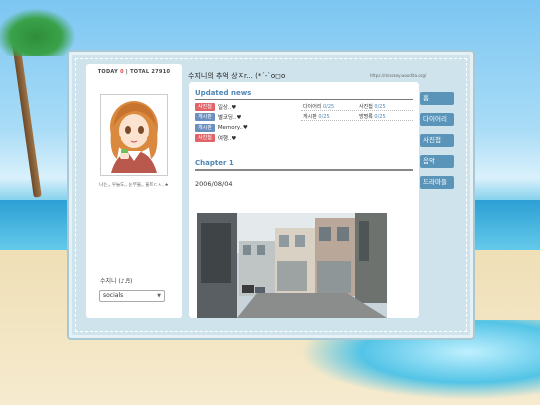 The image size is (540, 405). Describe the element at coordinates (232, 127) in the screenshot. I see `news-item-title: Memory..♥` at that location.